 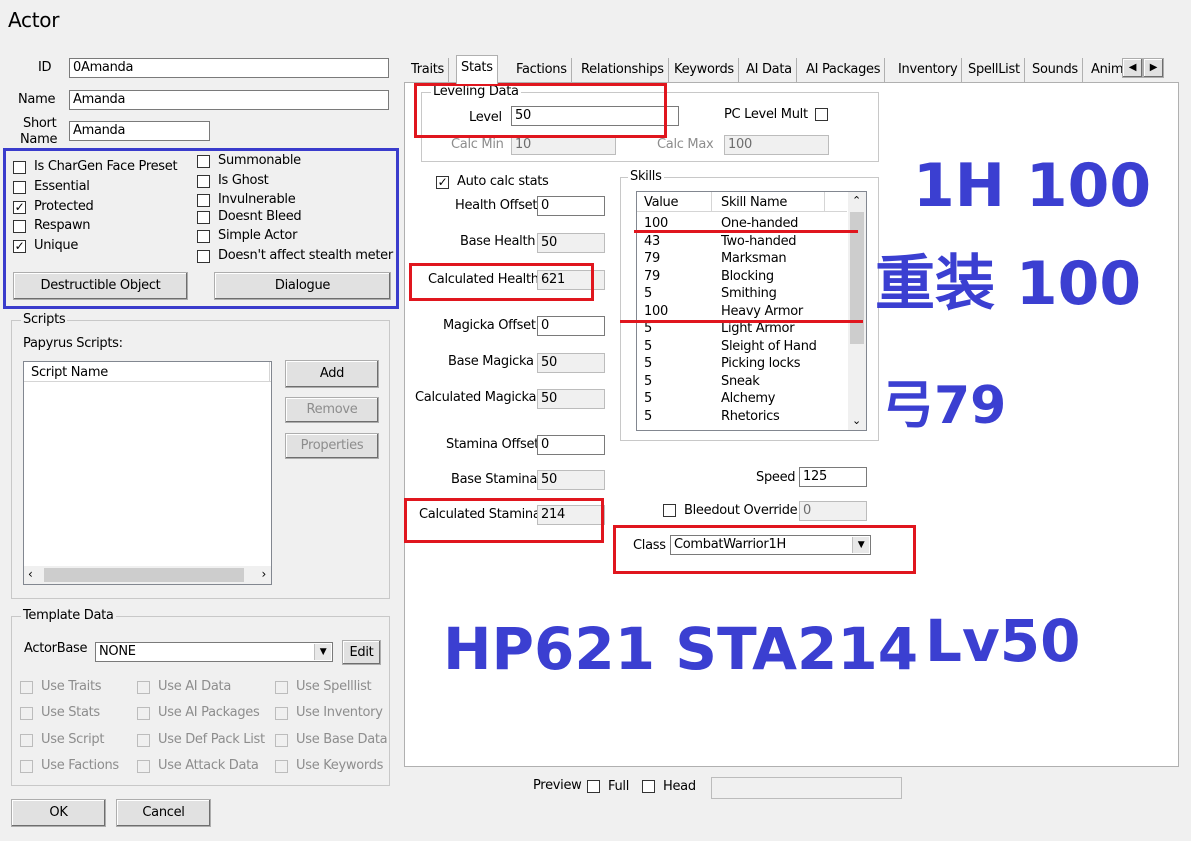 I want to click on preview-head-checkbox, so click(x=648, y=786).